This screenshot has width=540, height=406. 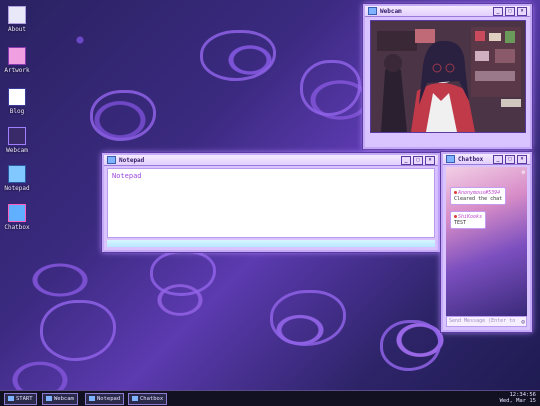 What do you see at coordinates (17, 97) in the screenshot?
I see `blog-icon` at bounding box center [17, 97].